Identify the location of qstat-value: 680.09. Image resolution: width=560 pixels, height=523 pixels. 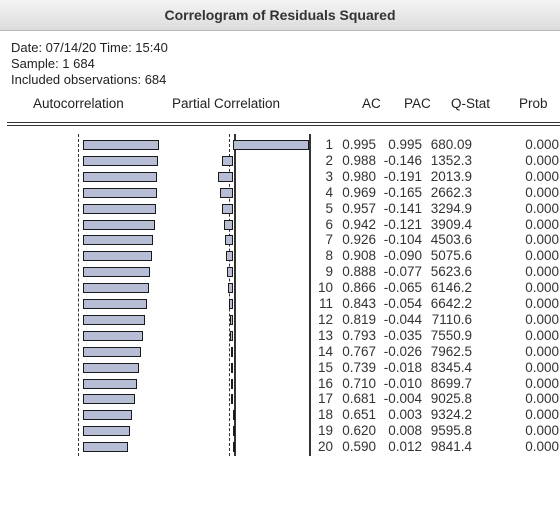
(451, 144).